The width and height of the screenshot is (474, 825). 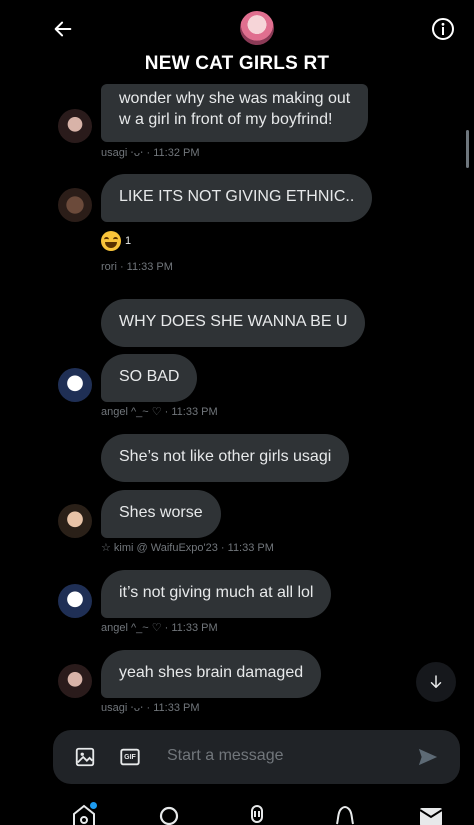 What do you see at coordinates (150, 708) in the screenshot?
I see `message-meta: usagi ⋅ᴗ⋅ · 11:33 PM` at bounding box center [150, 708].